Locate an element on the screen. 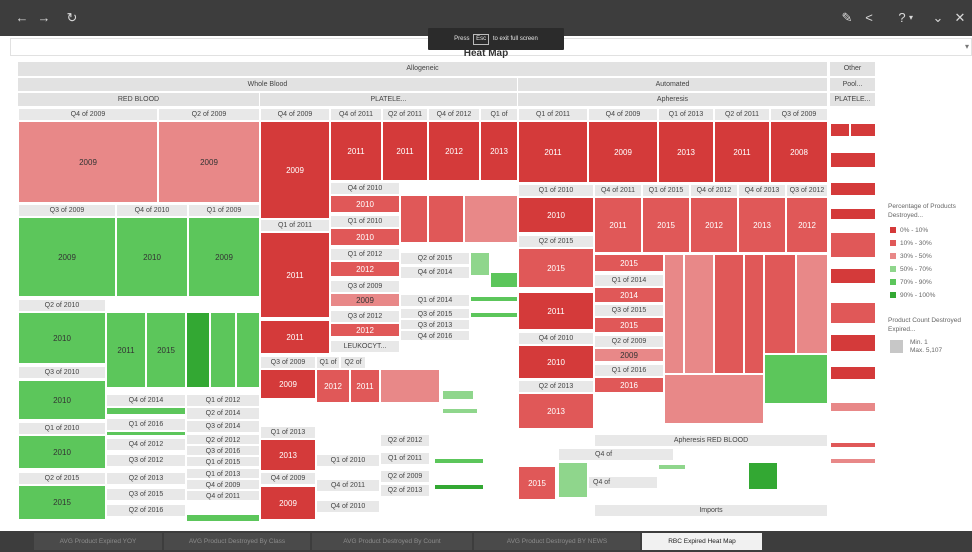 The image size is (972, 552). tab-rbc-expired-heat-map: RBC Expired Heat Map is located at coordinates (702, 541).